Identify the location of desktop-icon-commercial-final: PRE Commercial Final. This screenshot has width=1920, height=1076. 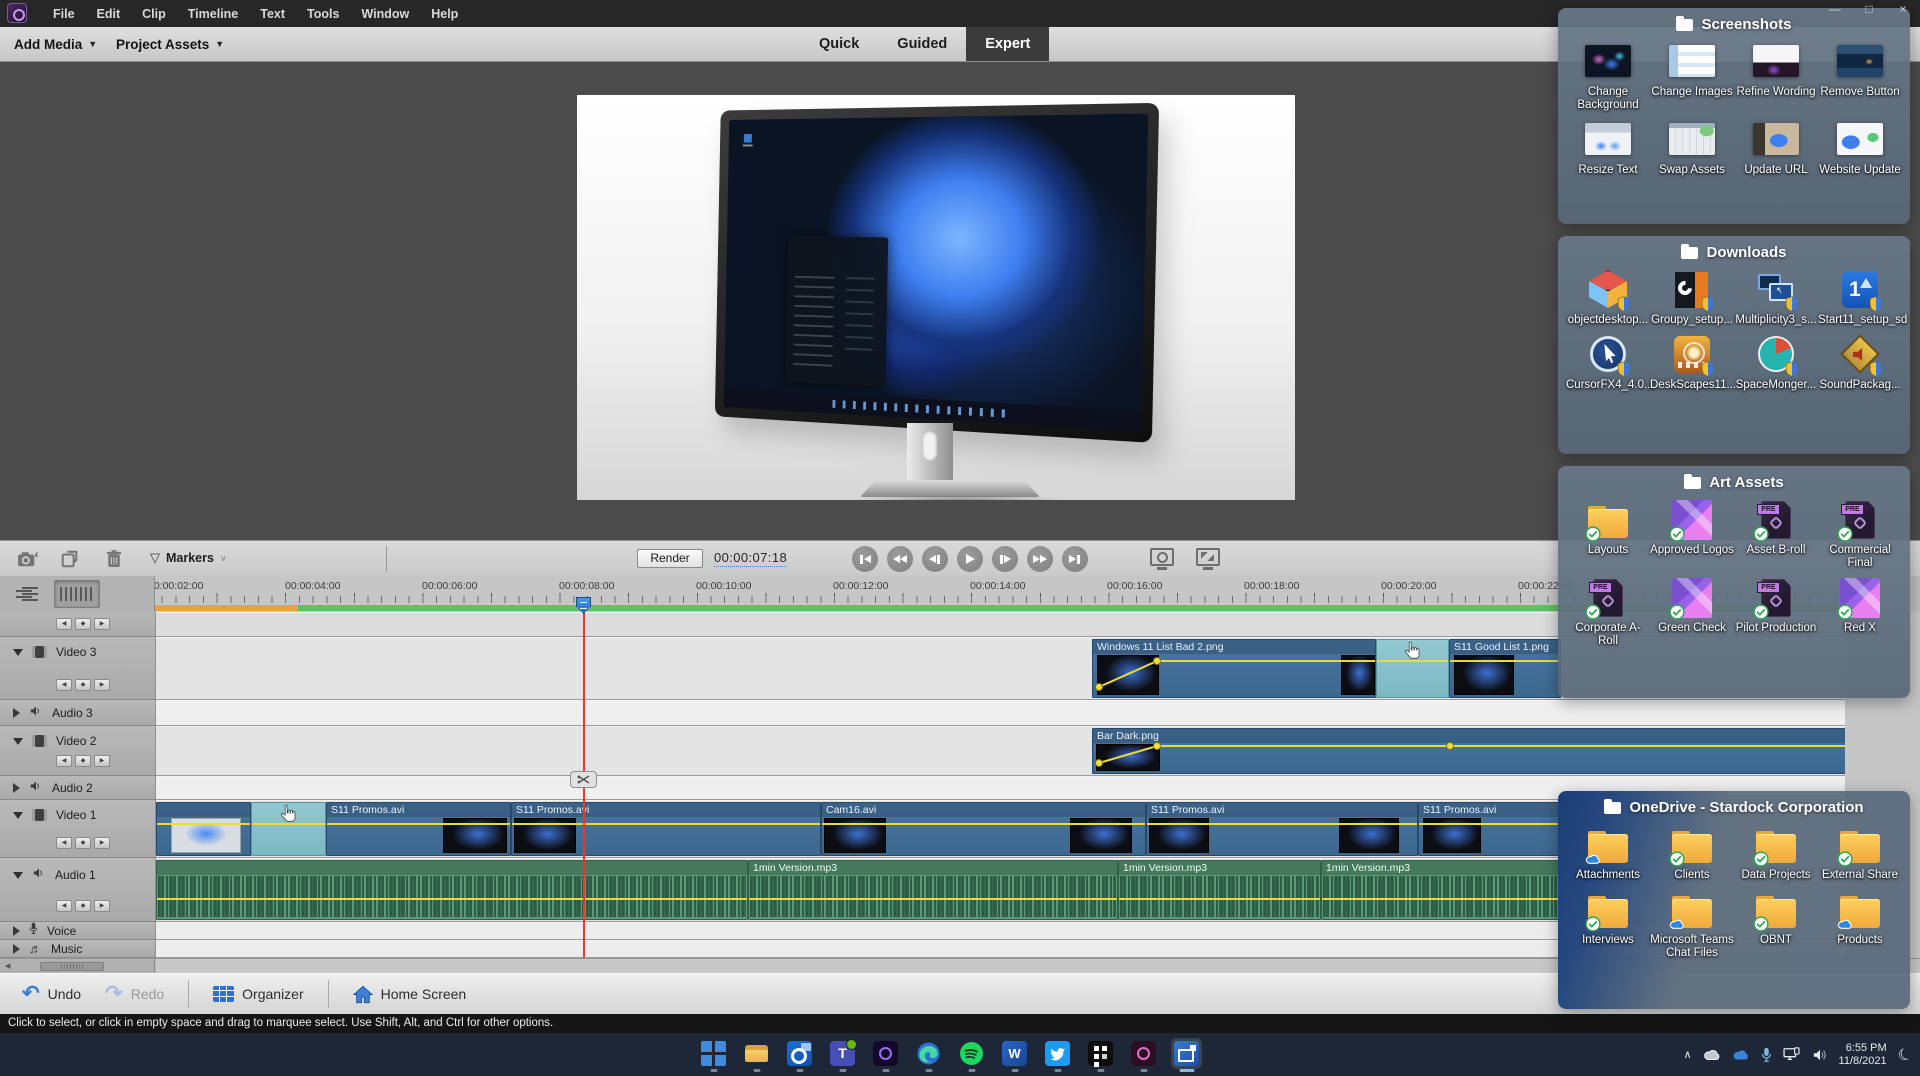
(1860, 535).